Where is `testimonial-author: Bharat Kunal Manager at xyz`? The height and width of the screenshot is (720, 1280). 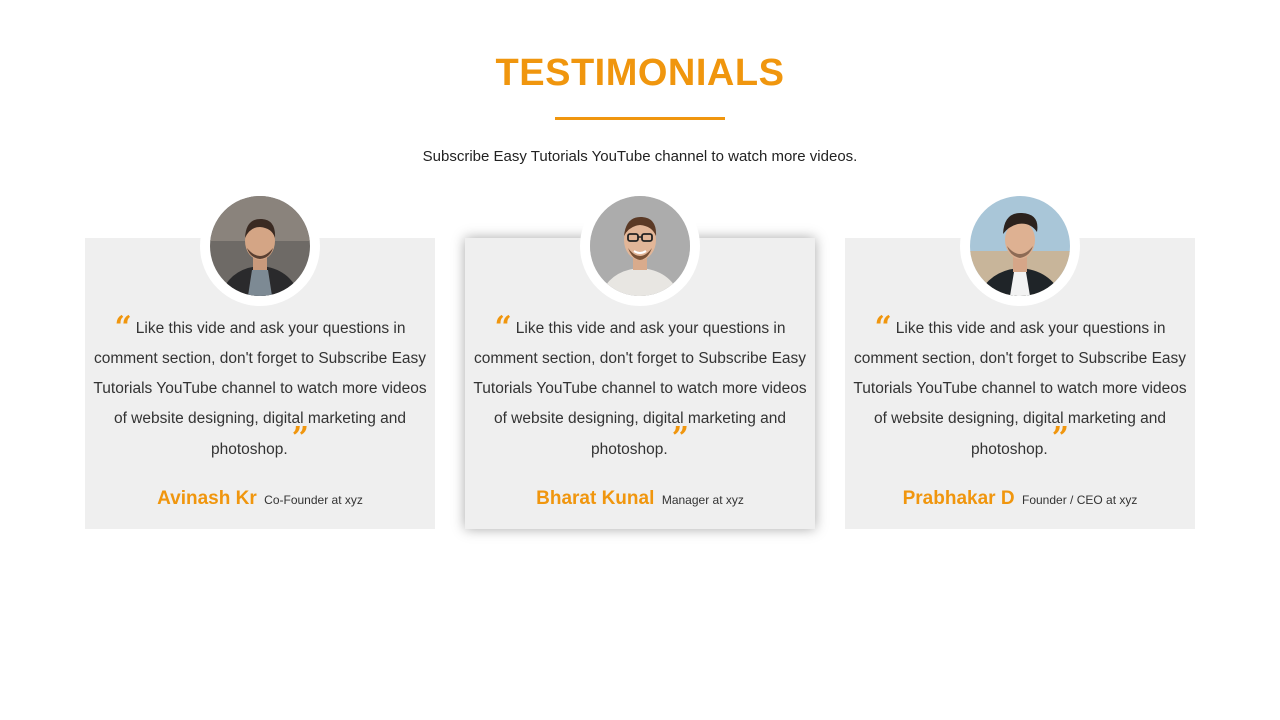 testimonial-author: Bharat Kunal Manager at xyz is located at coordinates (640, 499).